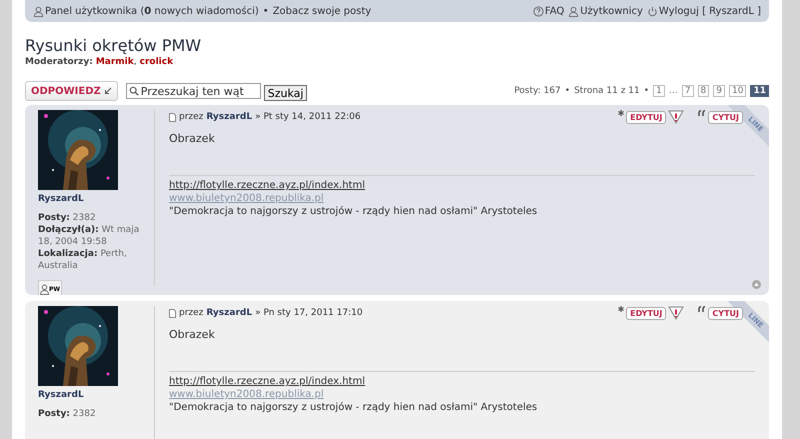 The width and height of the screenshot is (800, 439). Describe the element at coordinates (115, 62) in the screenshot. I see `moderator-link: Marmik` at that location.